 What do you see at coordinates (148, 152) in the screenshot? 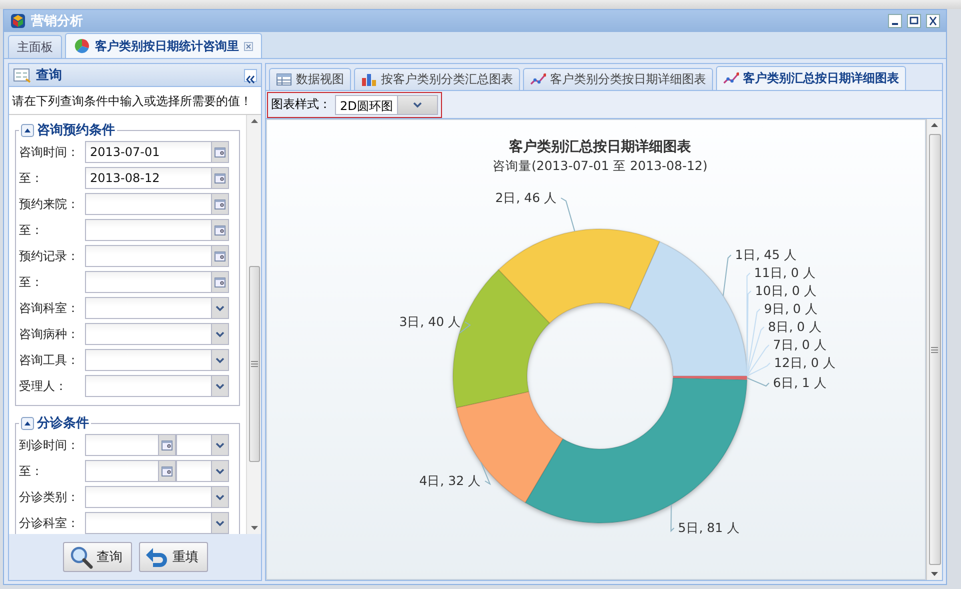
I see `date-field: 2013-07-01` at bounding box center [148, 152].